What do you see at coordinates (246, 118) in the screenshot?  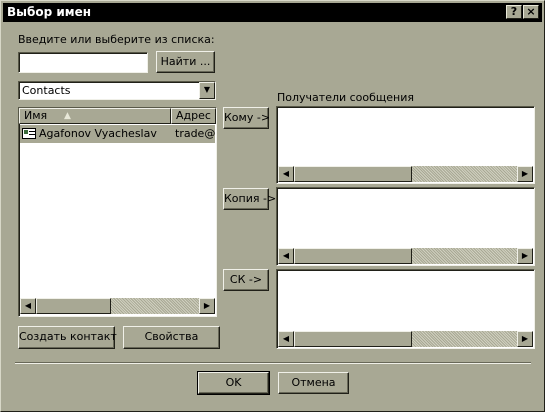 I see `to-button: Кому ->` at bounding box center [246, 118].